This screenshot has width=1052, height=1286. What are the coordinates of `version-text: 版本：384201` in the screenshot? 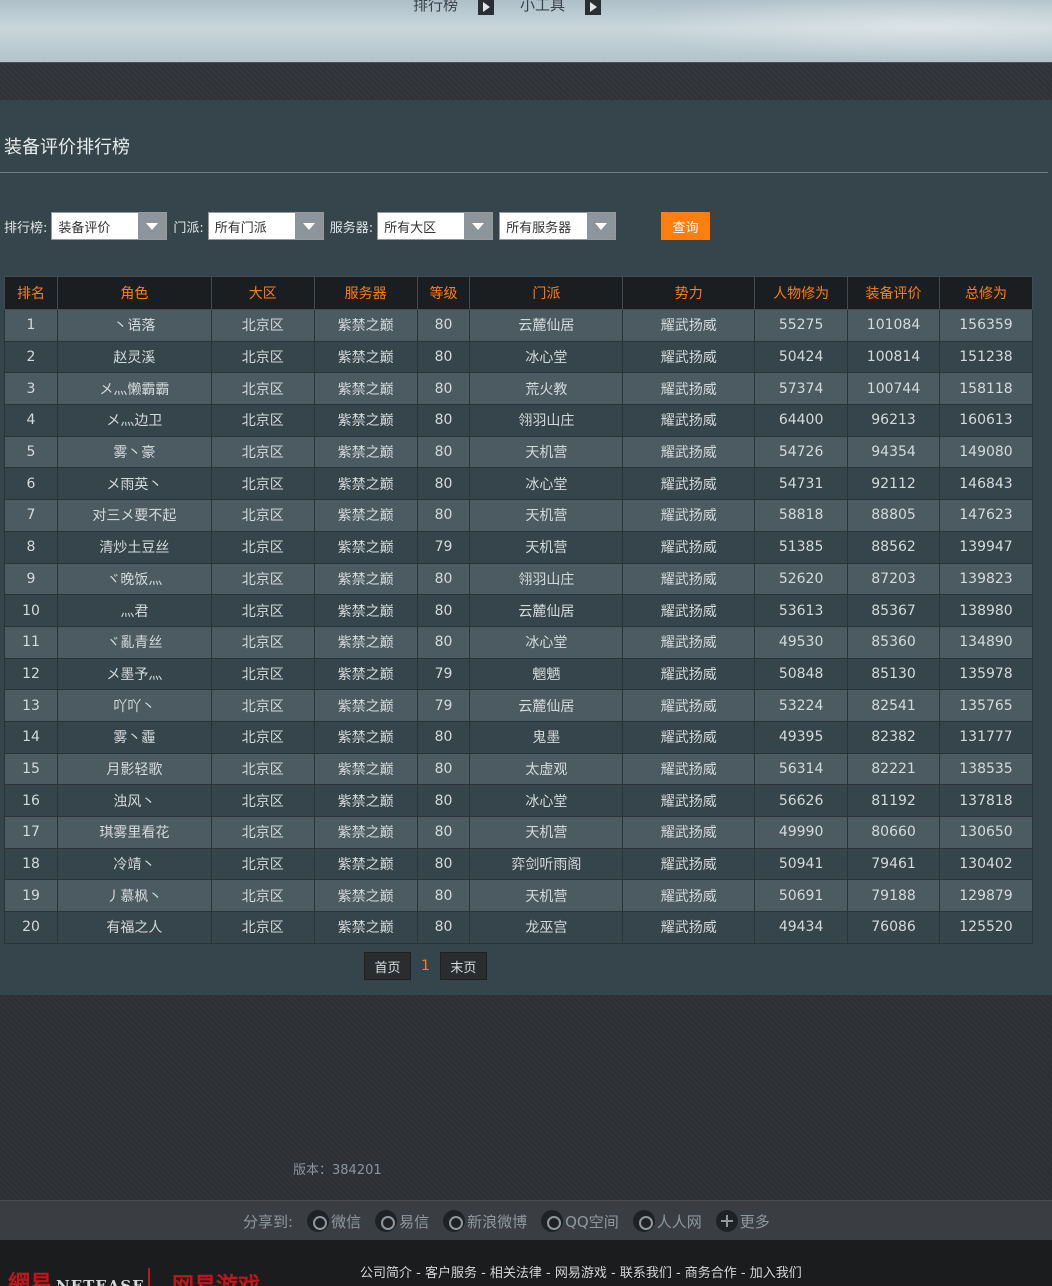 It's located at (337, 1170).